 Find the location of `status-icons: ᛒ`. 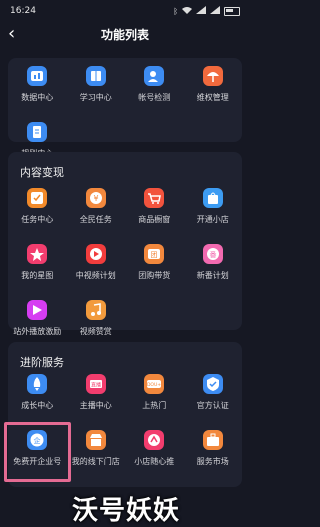

status-icons: ᛒ is located at coordinates (206, 11).